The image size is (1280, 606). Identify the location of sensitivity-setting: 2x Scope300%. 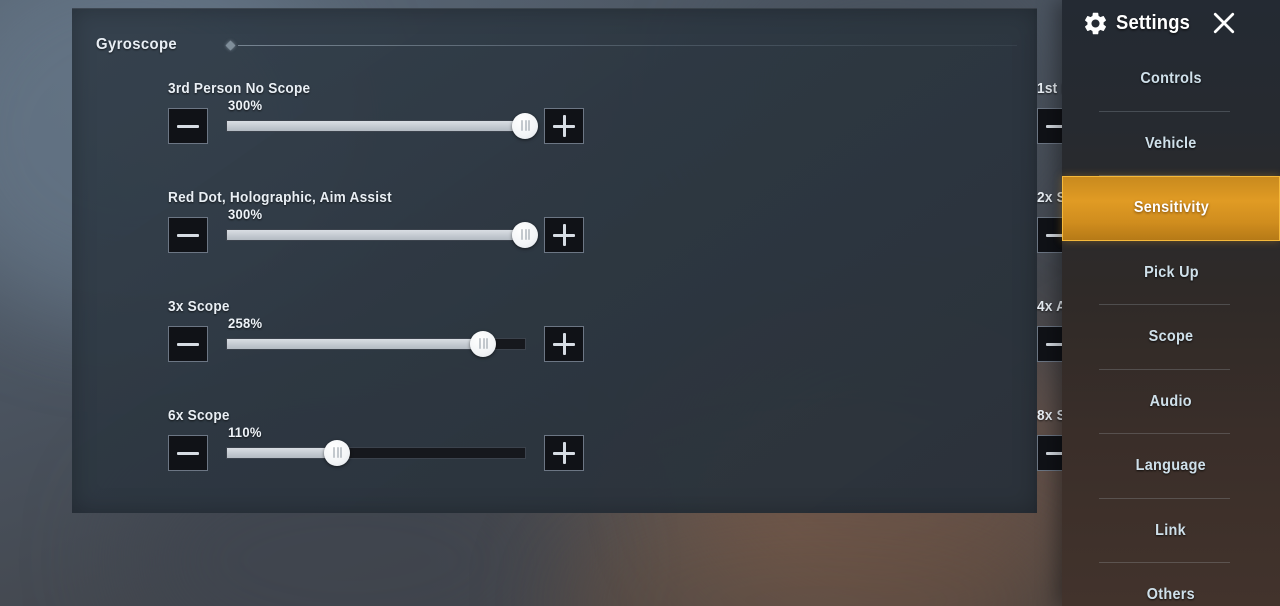
(860, 230).